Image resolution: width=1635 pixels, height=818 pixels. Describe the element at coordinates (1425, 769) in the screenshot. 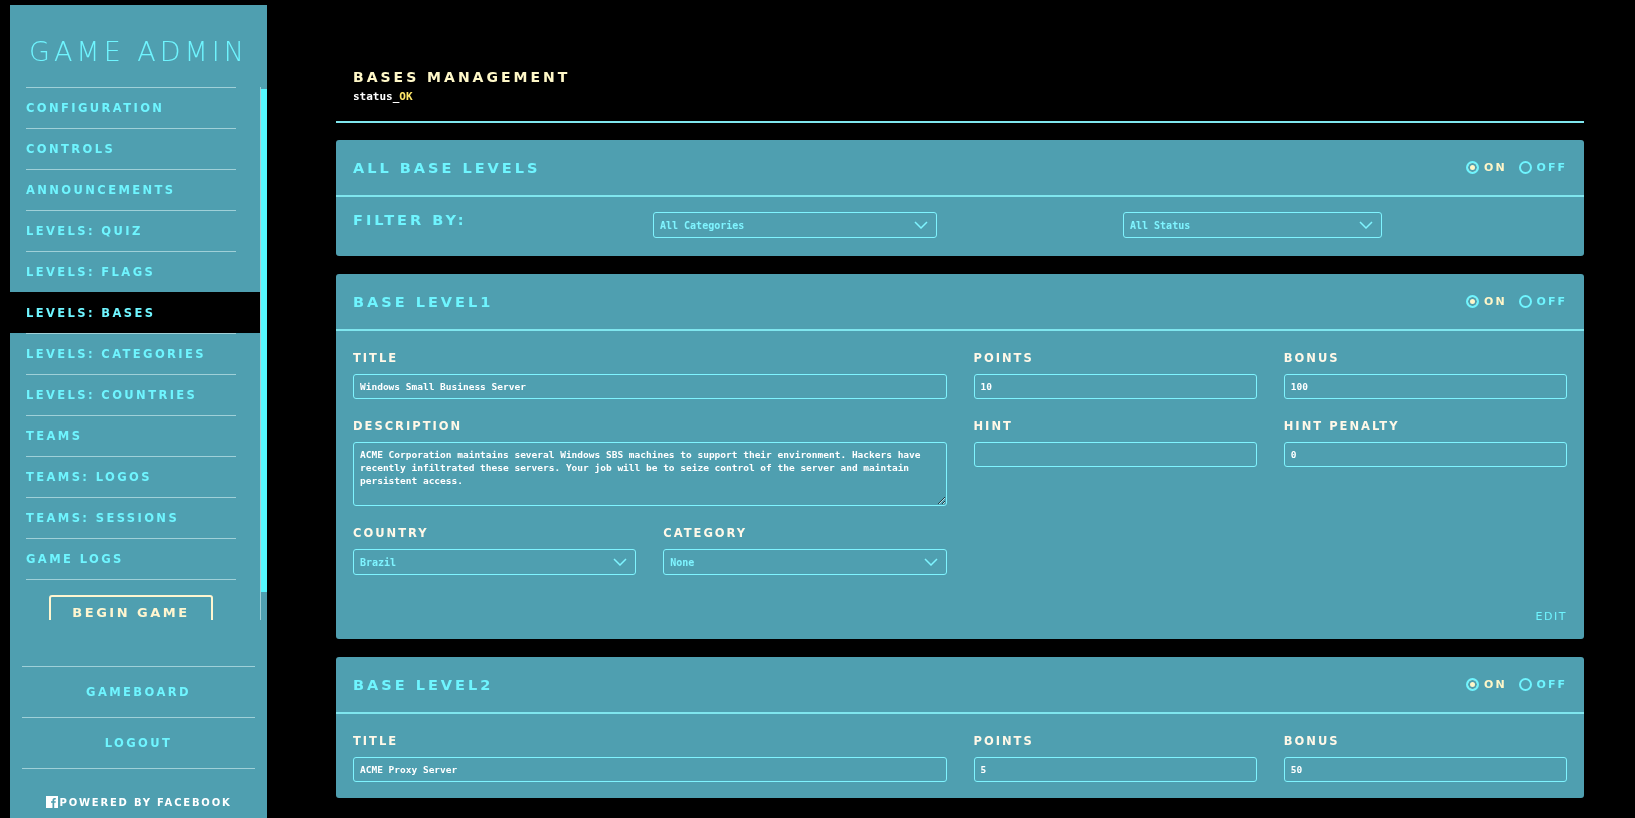

I see `input-field: 50` at that location.